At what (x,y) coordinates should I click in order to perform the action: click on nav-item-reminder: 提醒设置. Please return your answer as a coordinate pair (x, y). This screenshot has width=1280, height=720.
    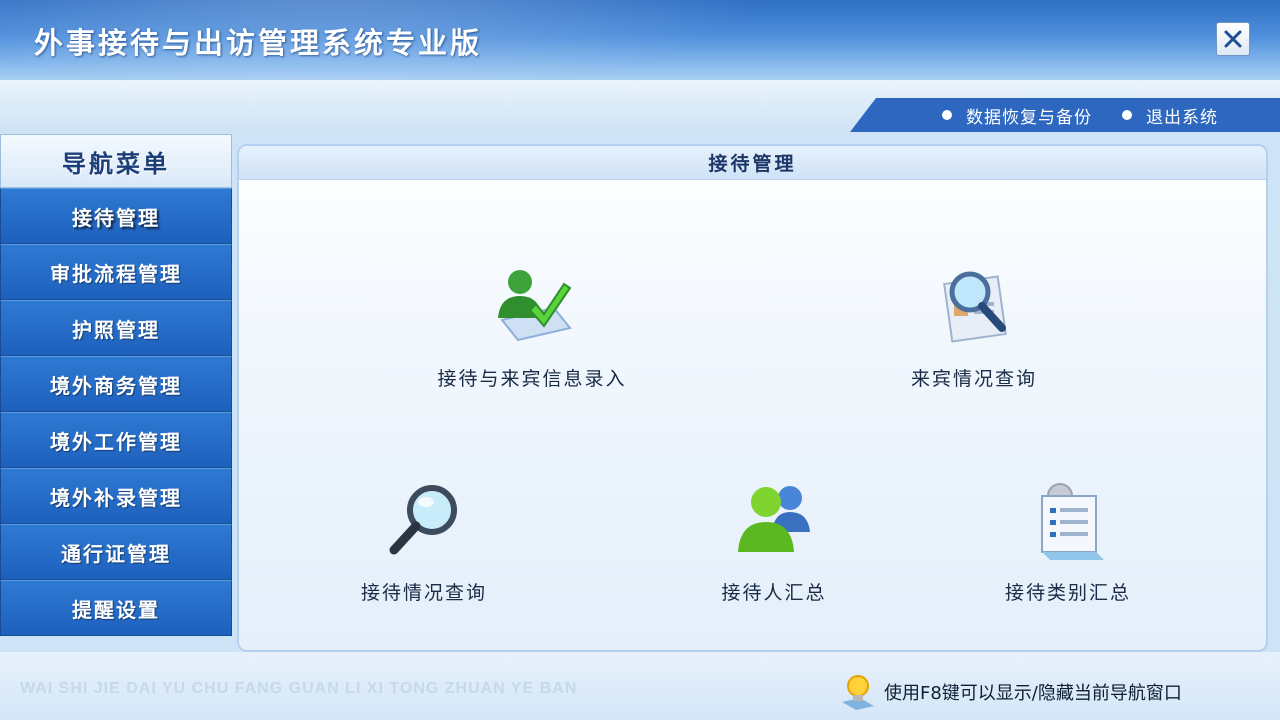
    Looking at the image, I should click on (116, 608).